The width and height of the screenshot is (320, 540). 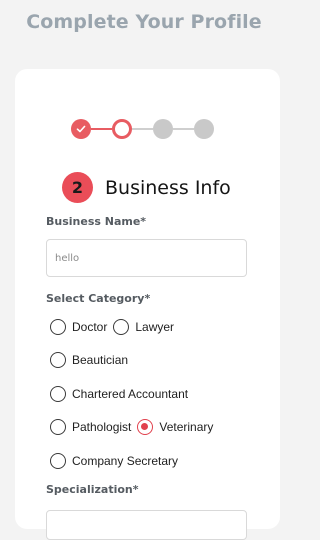 What do you see at coordinates (96, 221) in the screenshot?
I see `business-name-label: Business Name*` at bounding box center [96, 221].